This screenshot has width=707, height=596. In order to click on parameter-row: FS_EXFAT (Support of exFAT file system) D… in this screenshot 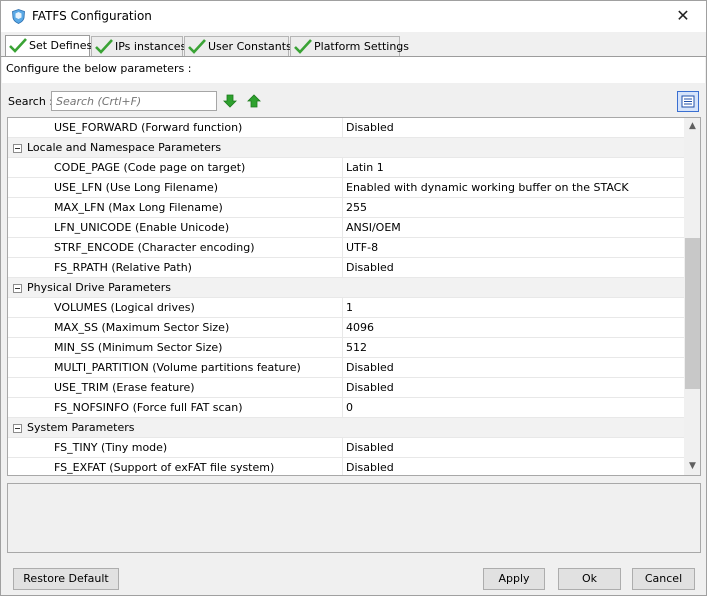, I will do `click(346, 466)`.